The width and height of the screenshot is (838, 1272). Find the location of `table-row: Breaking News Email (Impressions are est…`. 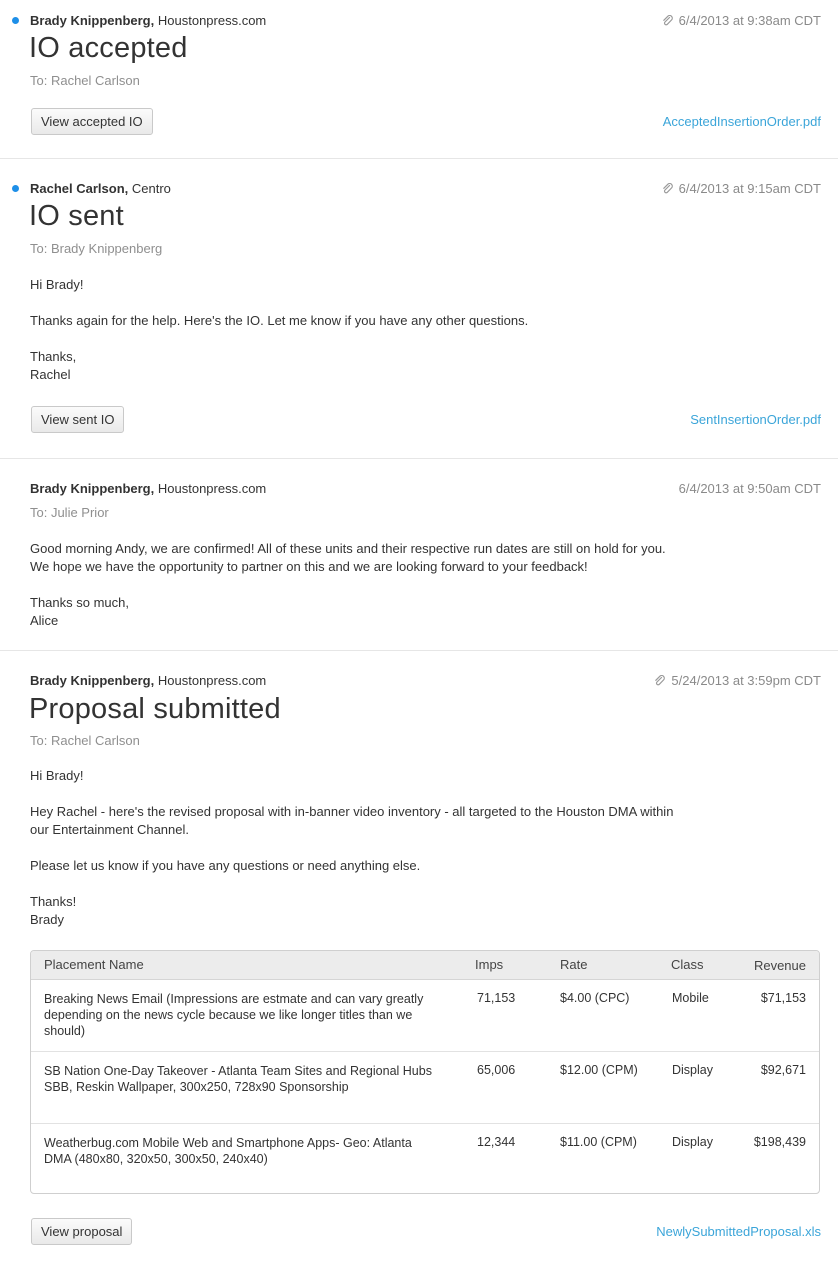

table-row: Breaking News Email (Impressions are est… is located at coordinates (425, 1016).